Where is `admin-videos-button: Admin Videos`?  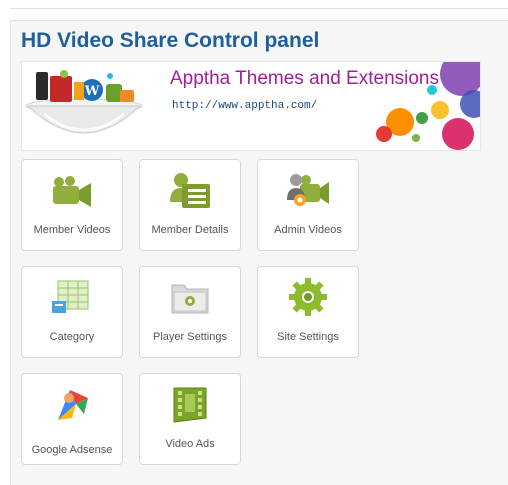 admin-videos-button: Admin Videos is located at coordinates (308, 205).